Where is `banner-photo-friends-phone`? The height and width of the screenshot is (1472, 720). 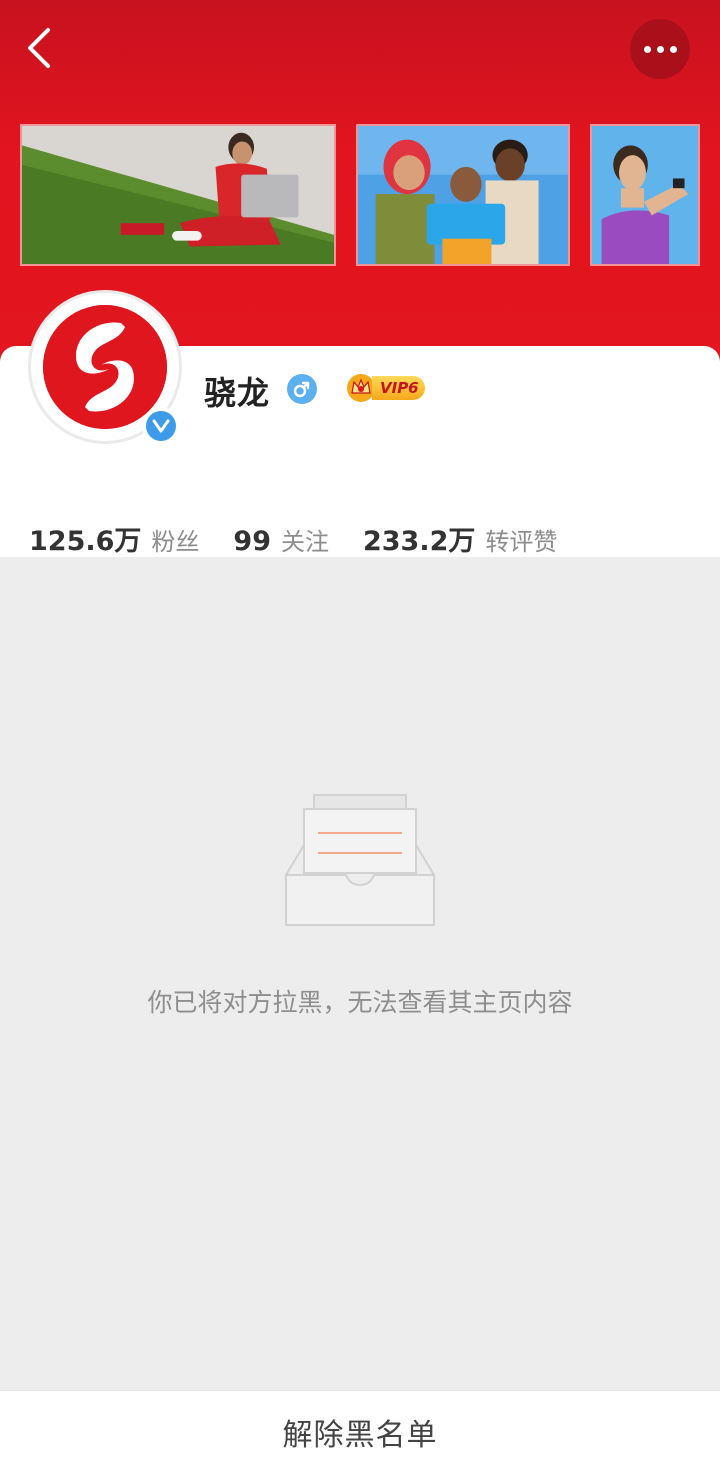 banner-photo-friends-phone is located at coordinates (463, 195).